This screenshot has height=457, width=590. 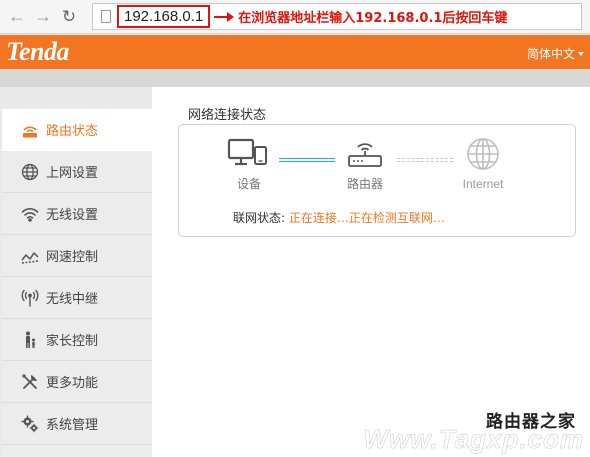 What do you see at coordinates (38, 51) in the screenshot?
I see `tenda-logo: Tenda` at bounding box center [38, 51].